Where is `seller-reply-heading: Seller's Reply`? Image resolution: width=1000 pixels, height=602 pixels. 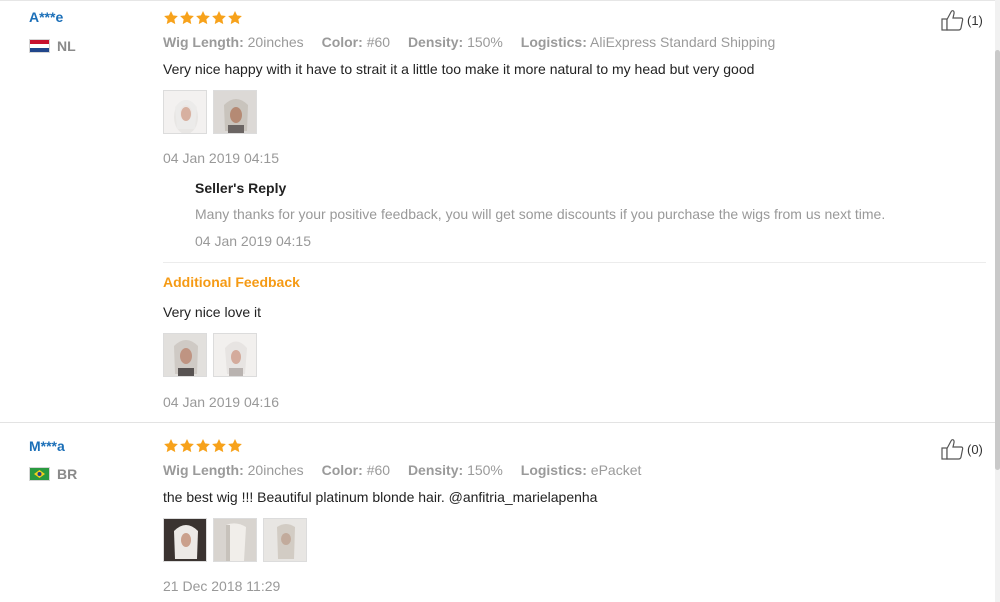
seller-reply-heading: Seller's Reply is located at coordinates (241, 188).